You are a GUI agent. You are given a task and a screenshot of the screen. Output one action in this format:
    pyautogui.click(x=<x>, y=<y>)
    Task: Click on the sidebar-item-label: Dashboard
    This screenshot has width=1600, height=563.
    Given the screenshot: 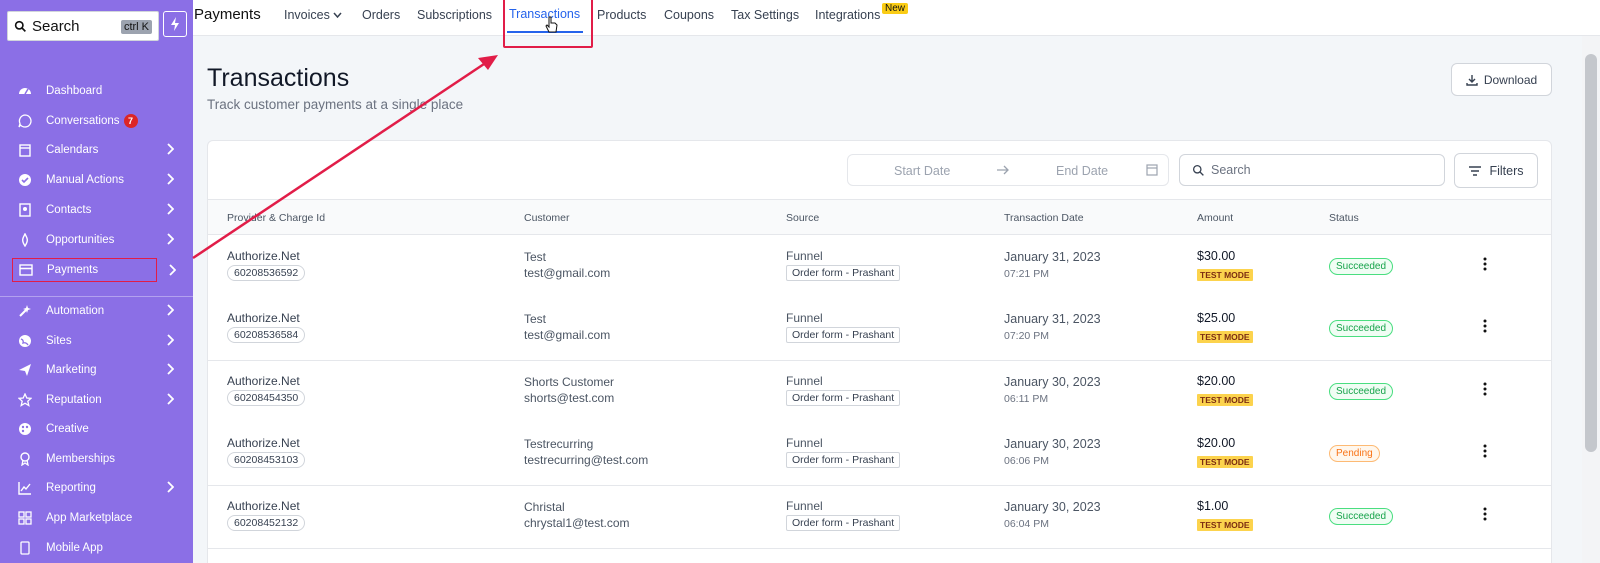 What is the action you would take?
    pyautogui.click(x=74, y=91)
    